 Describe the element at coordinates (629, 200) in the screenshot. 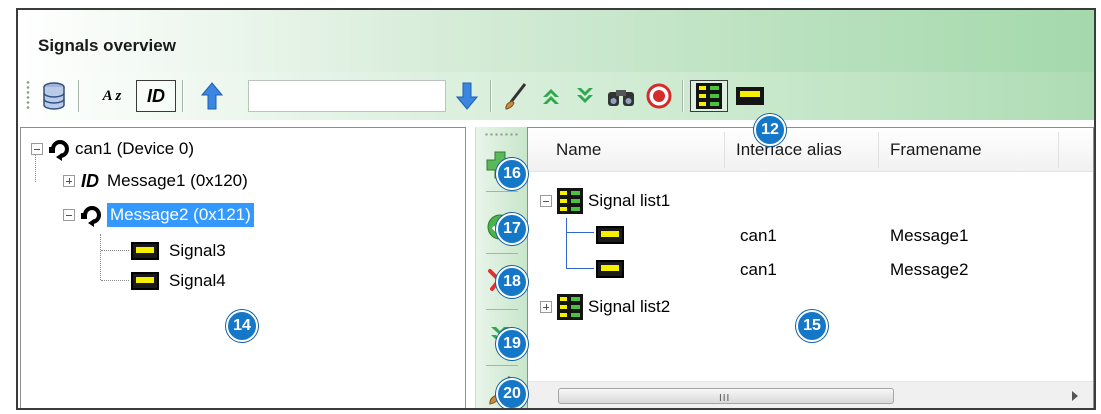

I see `signal-list-label: Signal list1` at that location.